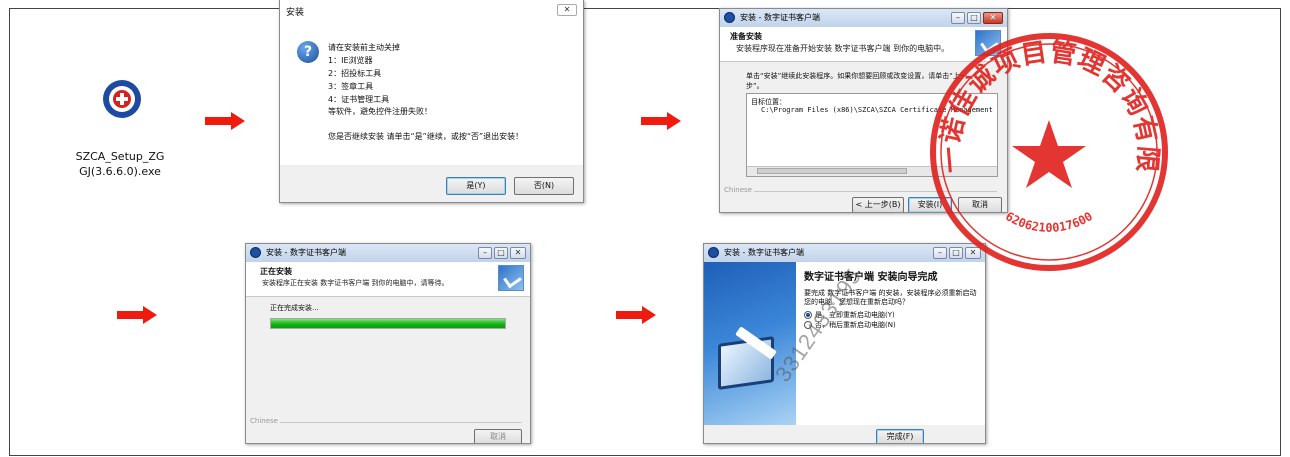 The image size is (1290, 457). I want to click on finish-dialog-title: 安装 - 数字证书客户端, so click(764, 252).